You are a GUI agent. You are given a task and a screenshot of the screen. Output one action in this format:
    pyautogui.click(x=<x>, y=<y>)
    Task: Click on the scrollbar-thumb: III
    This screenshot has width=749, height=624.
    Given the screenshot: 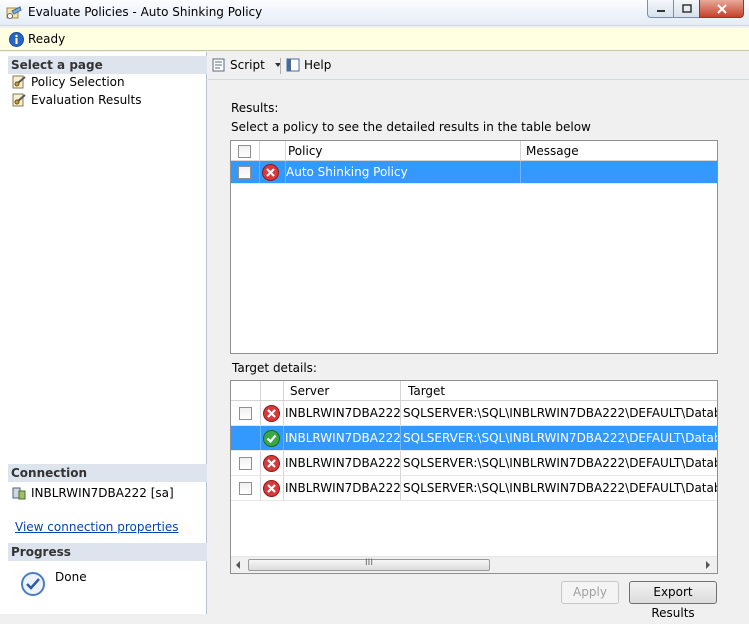 What is the action you would take?
    pyautogui.click(x=369, y=564)
    